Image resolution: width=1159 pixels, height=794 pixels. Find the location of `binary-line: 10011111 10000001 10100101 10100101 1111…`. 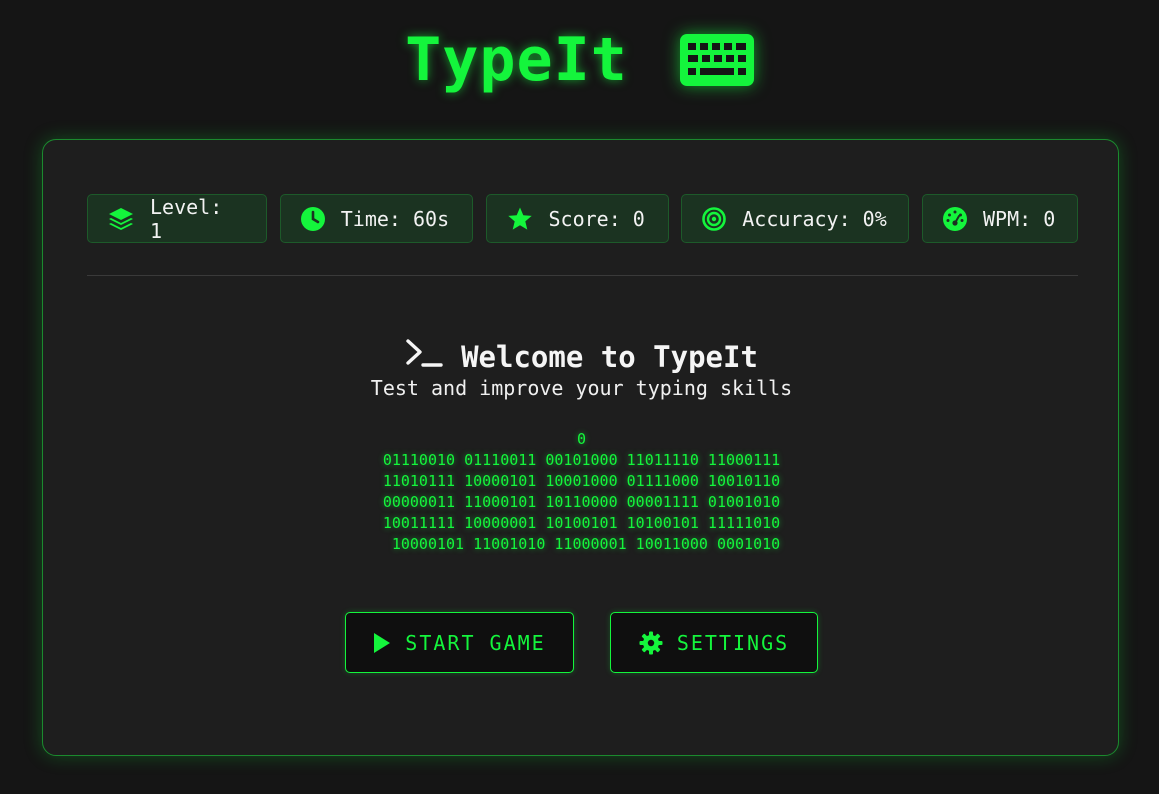

binary-line: 10011111 10000001 10100101 10100101 1111… is located at coordinates (581, 523).